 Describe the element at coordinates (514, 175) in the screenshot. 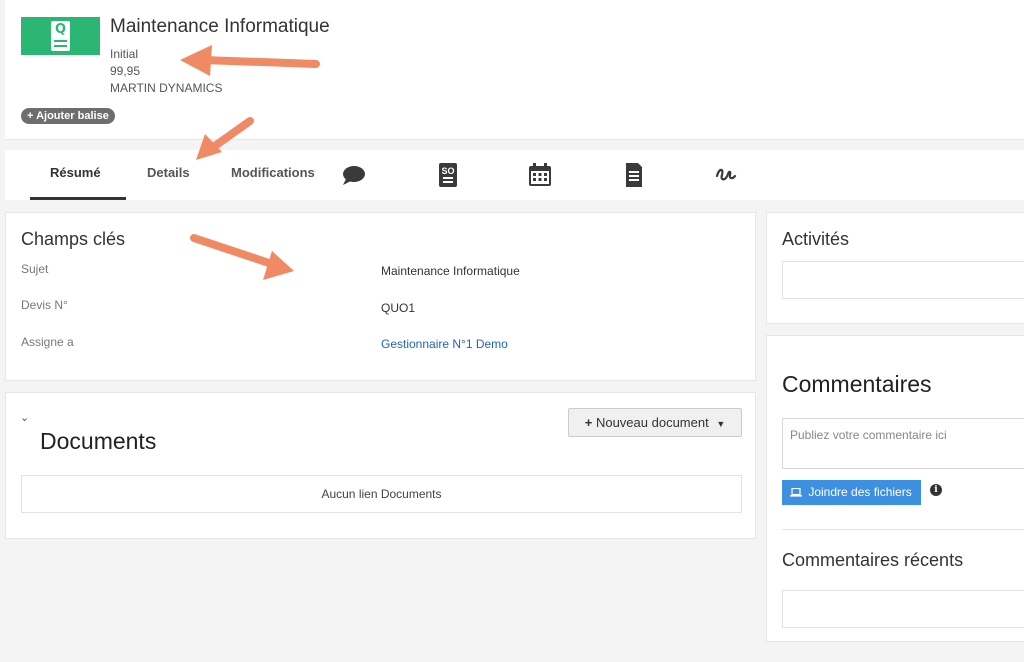

I see `record-tabs: Résumé Details Modifications SO` at that location.